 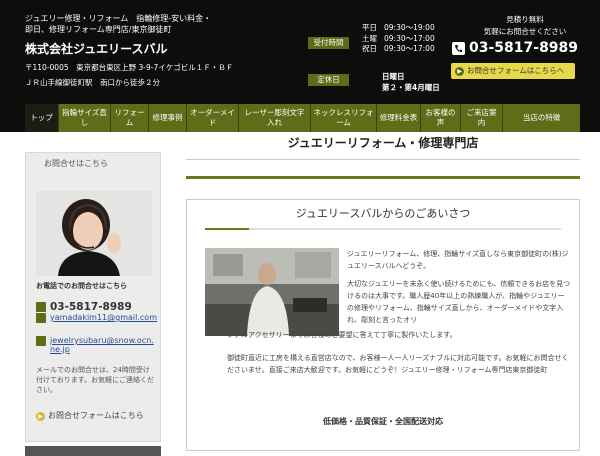 I want to click on hours-day: 祝日, so click(x=369, y=48).